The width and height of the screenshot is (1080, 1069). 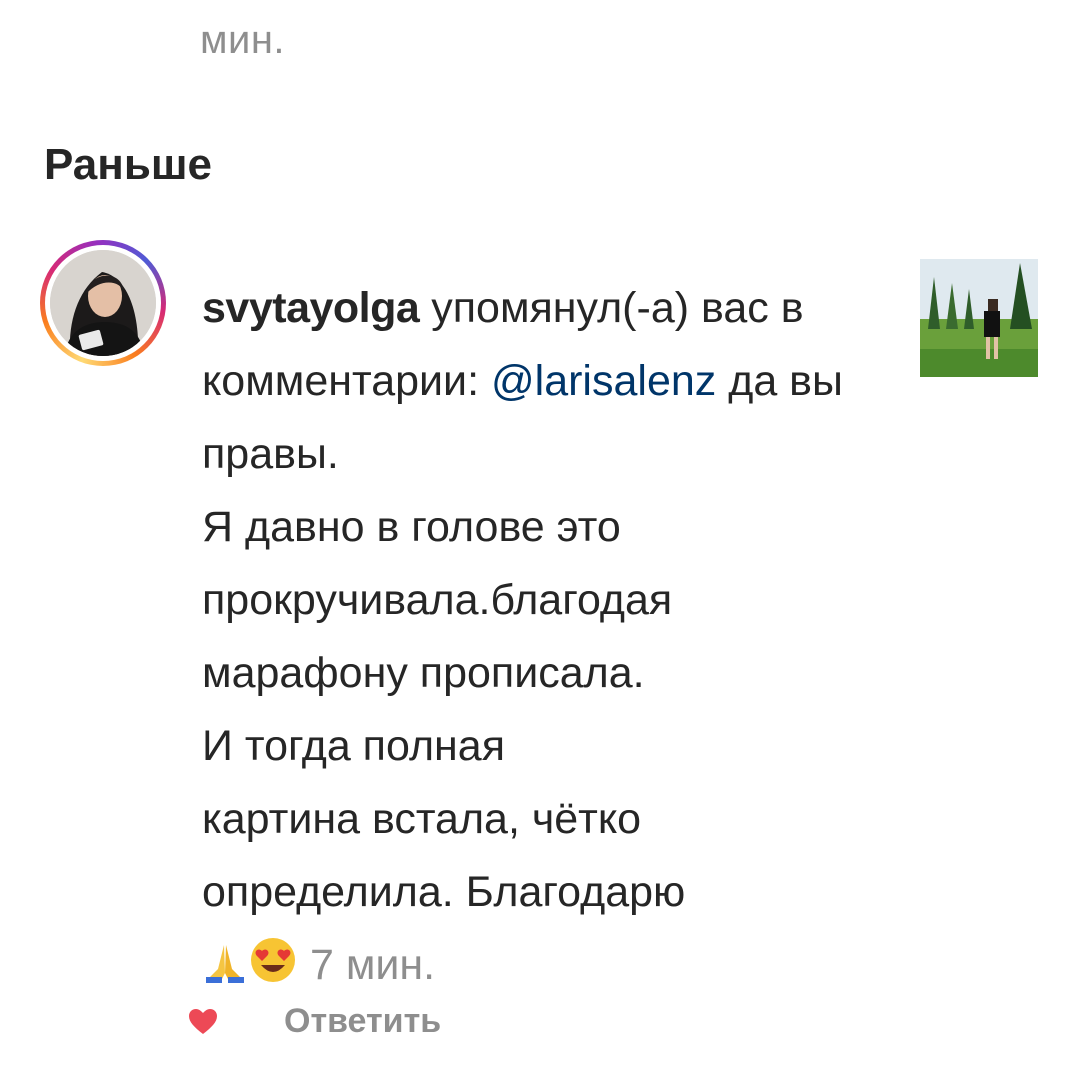 What do you see at coordinates (422, 819) in the screenshot?
I see `comment-line: картина встала, чётко` at bounding box center [422, 819].